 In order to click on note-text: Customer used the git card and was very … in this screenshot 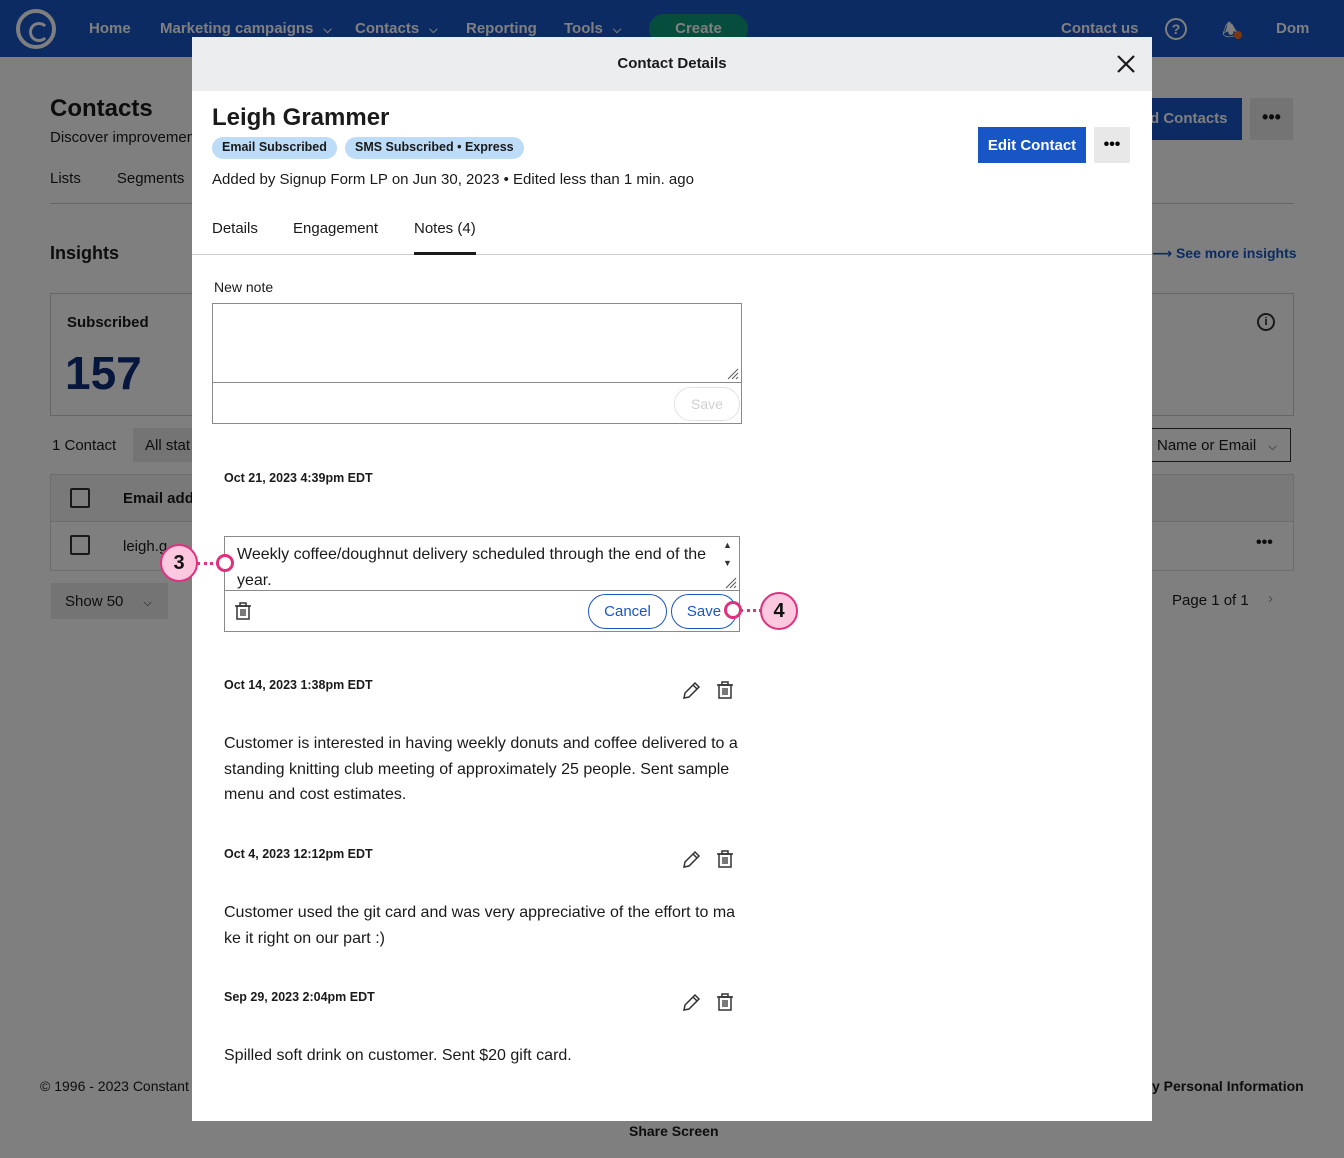, I will do `click(480, 925)`.